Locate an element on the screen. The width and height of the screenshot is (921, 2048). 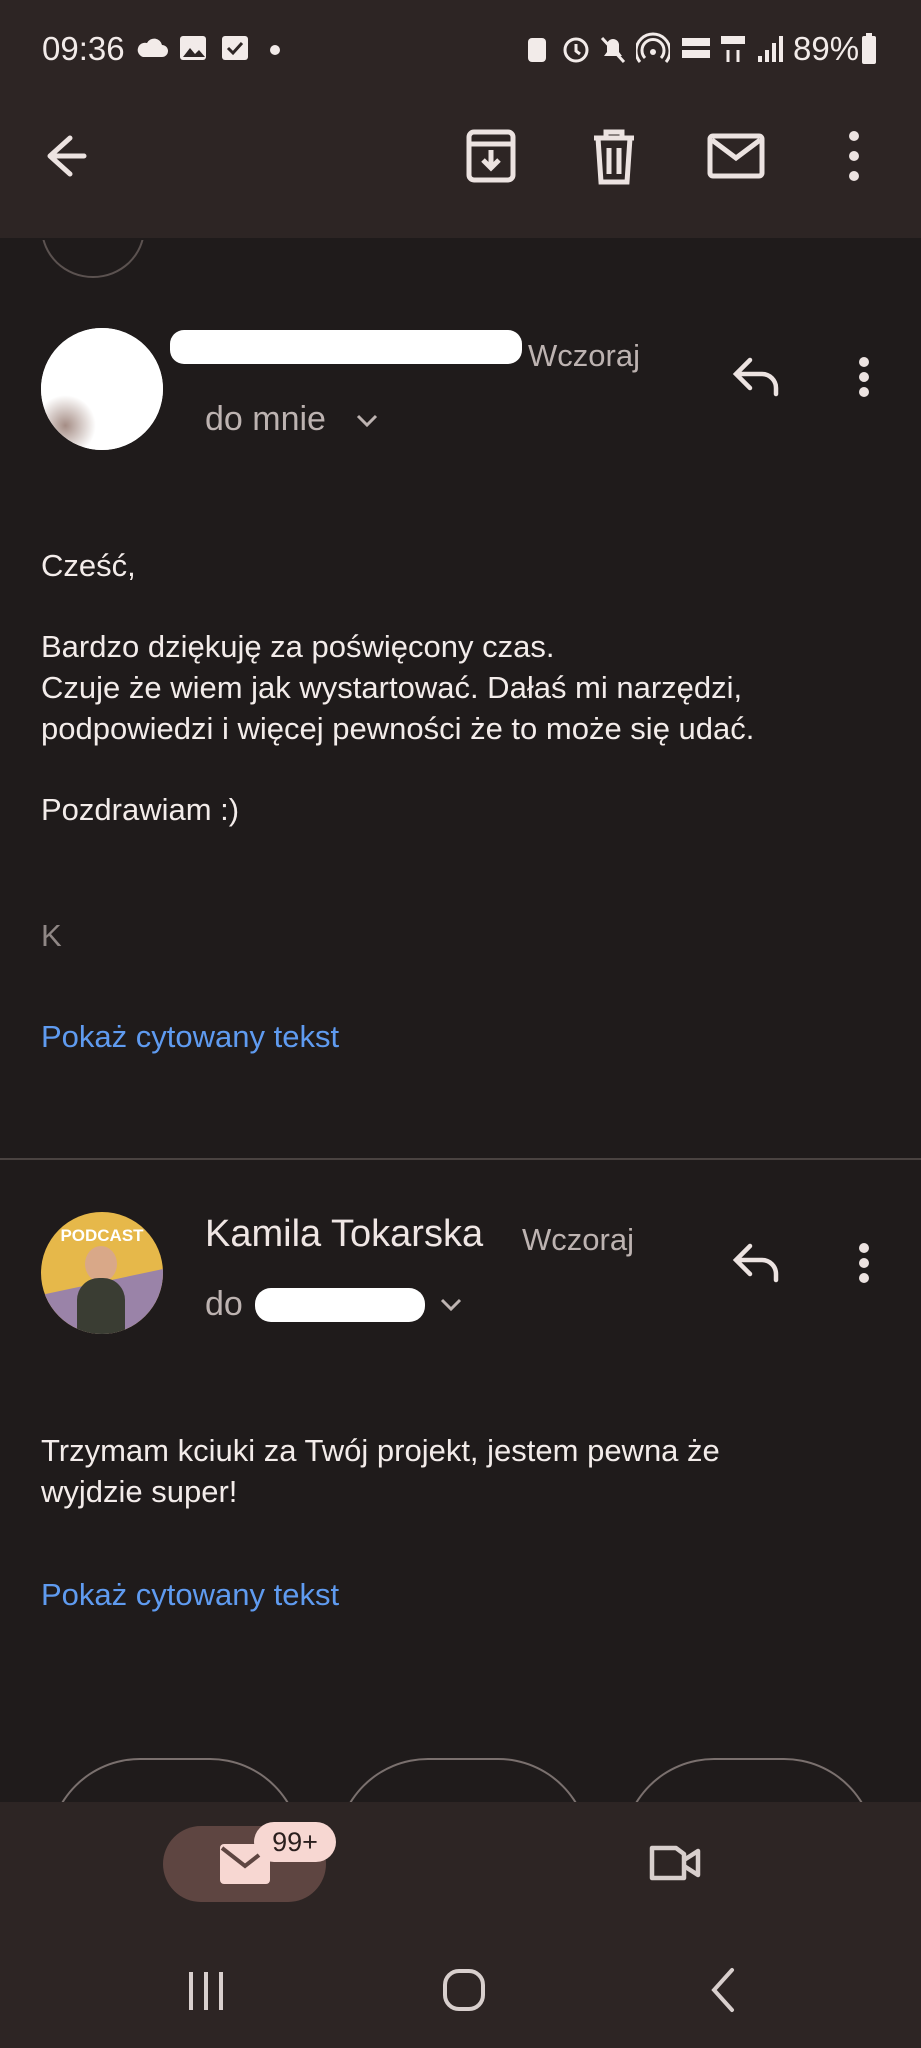
email-body-line: wyjdzie super! is located at coordinates (139, 1491).